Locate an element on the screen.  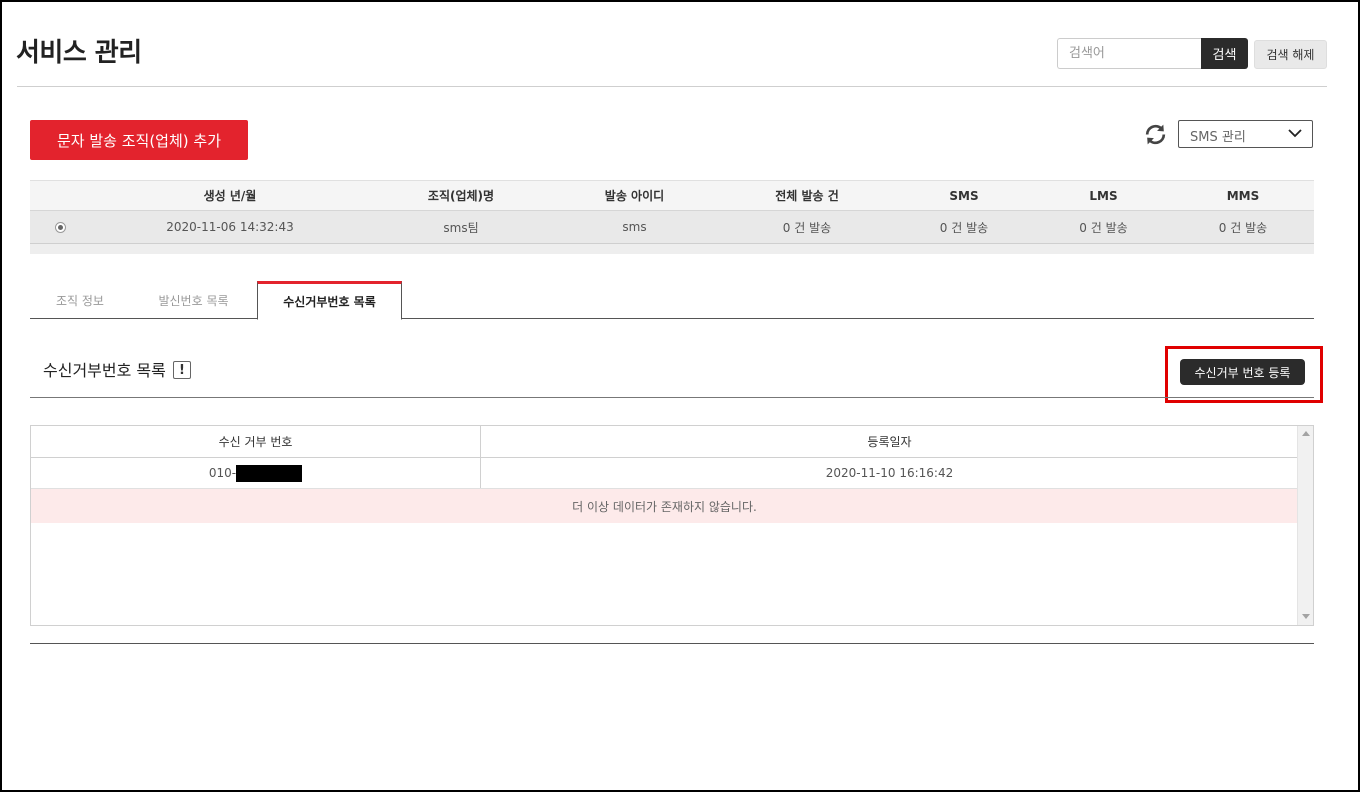
cell-lms: 0 건 발송 is located at coordinates (1103, 227).